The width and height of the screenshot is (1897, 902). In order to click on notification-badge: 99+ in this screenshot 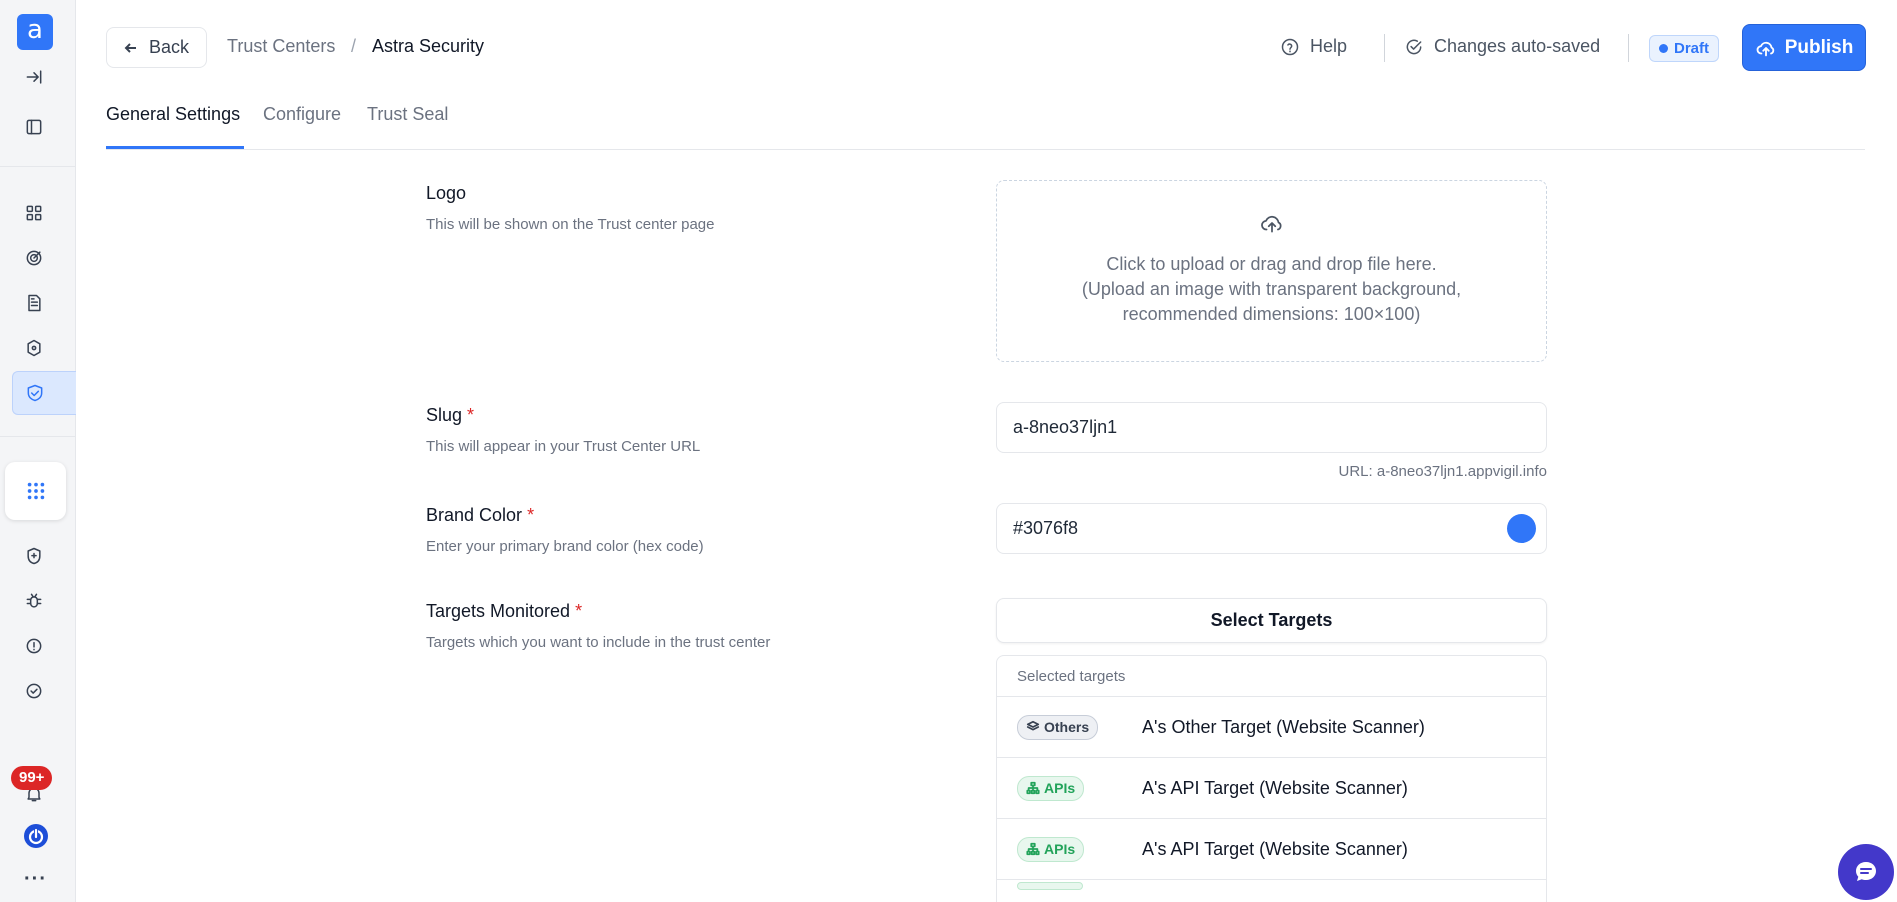, I will do `click(32, 778)`.